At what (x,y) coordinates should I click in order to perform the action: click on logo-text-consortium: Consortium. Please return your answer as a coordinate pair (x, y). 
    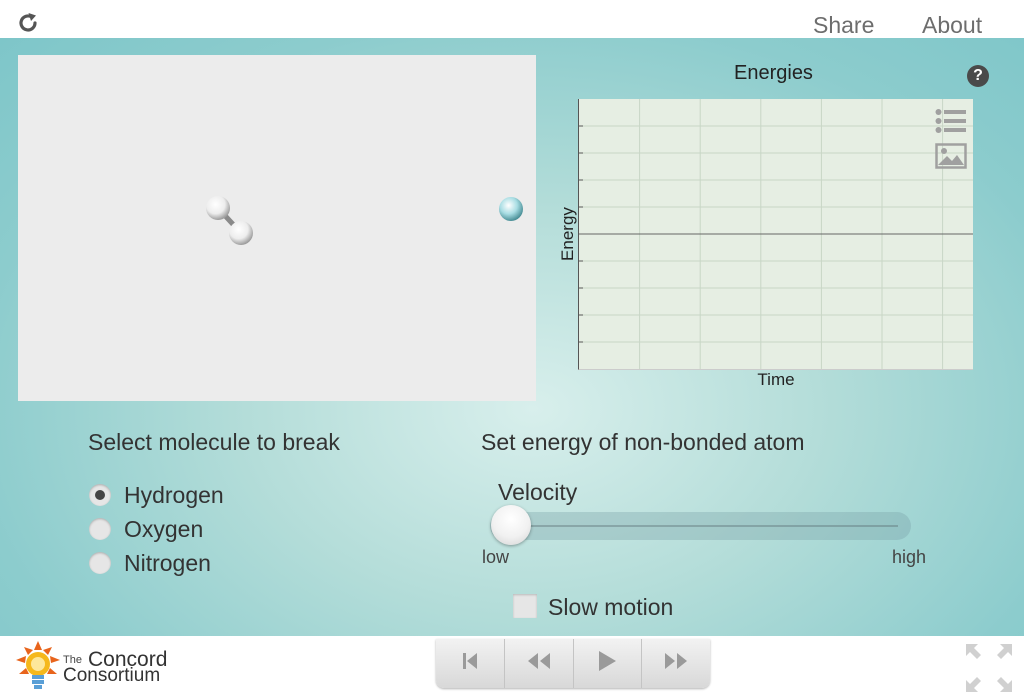
    Looking at the image, I should click on (112, 675).